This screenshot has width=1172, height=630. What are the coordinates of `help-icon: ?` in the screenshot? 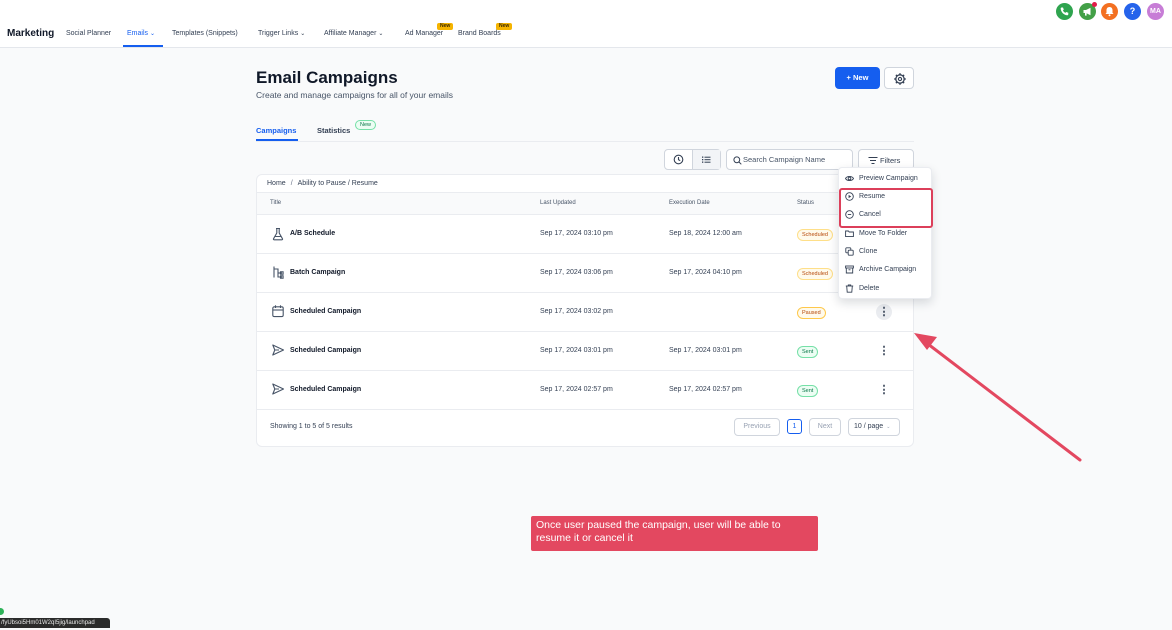 It's located at (1132, 11).